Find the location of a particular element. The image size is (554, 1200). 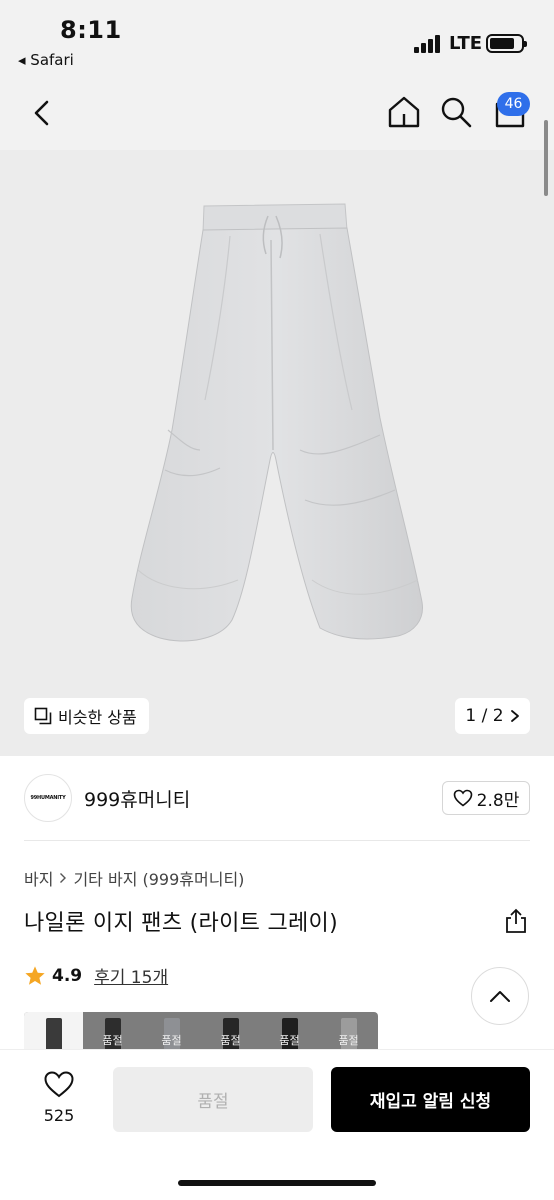

scroll-to-top-button is located at coordinates (500, 996).